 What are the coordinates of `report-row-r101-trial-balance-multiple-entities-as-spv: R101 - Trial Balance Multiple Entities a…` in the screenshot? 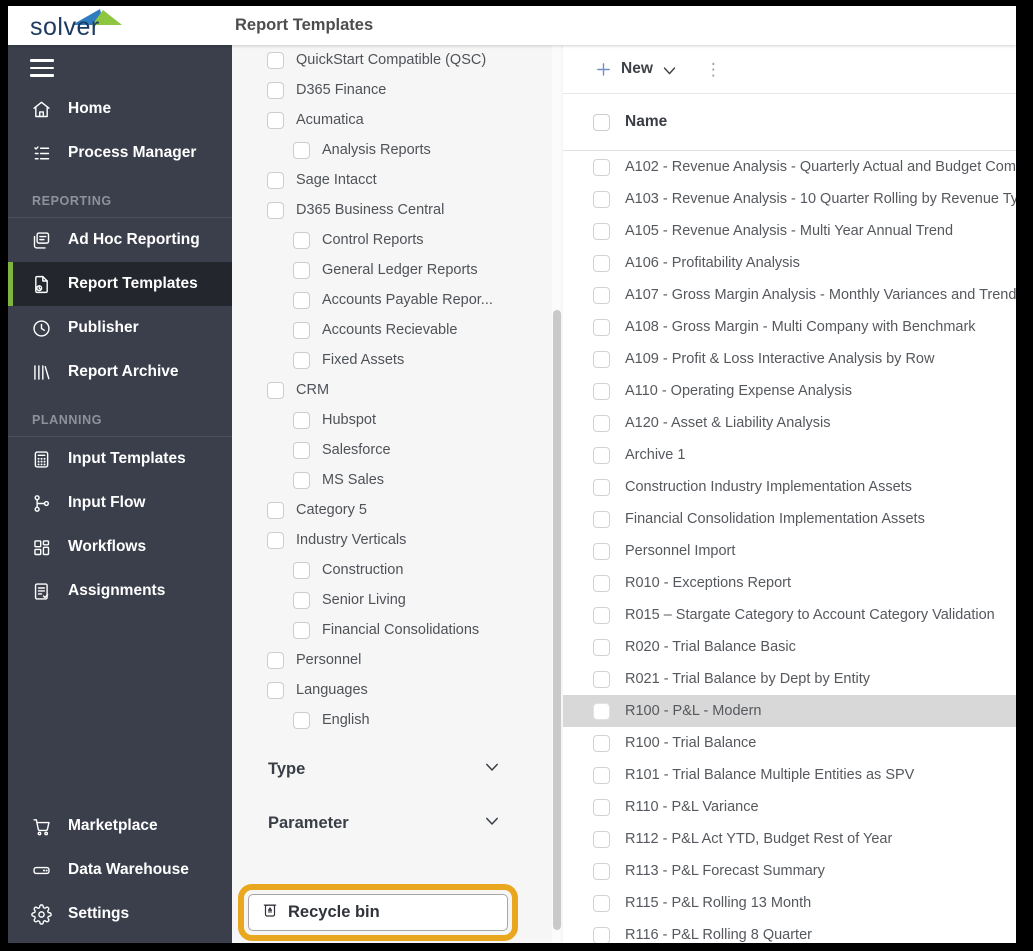 It's located at (789, 775).